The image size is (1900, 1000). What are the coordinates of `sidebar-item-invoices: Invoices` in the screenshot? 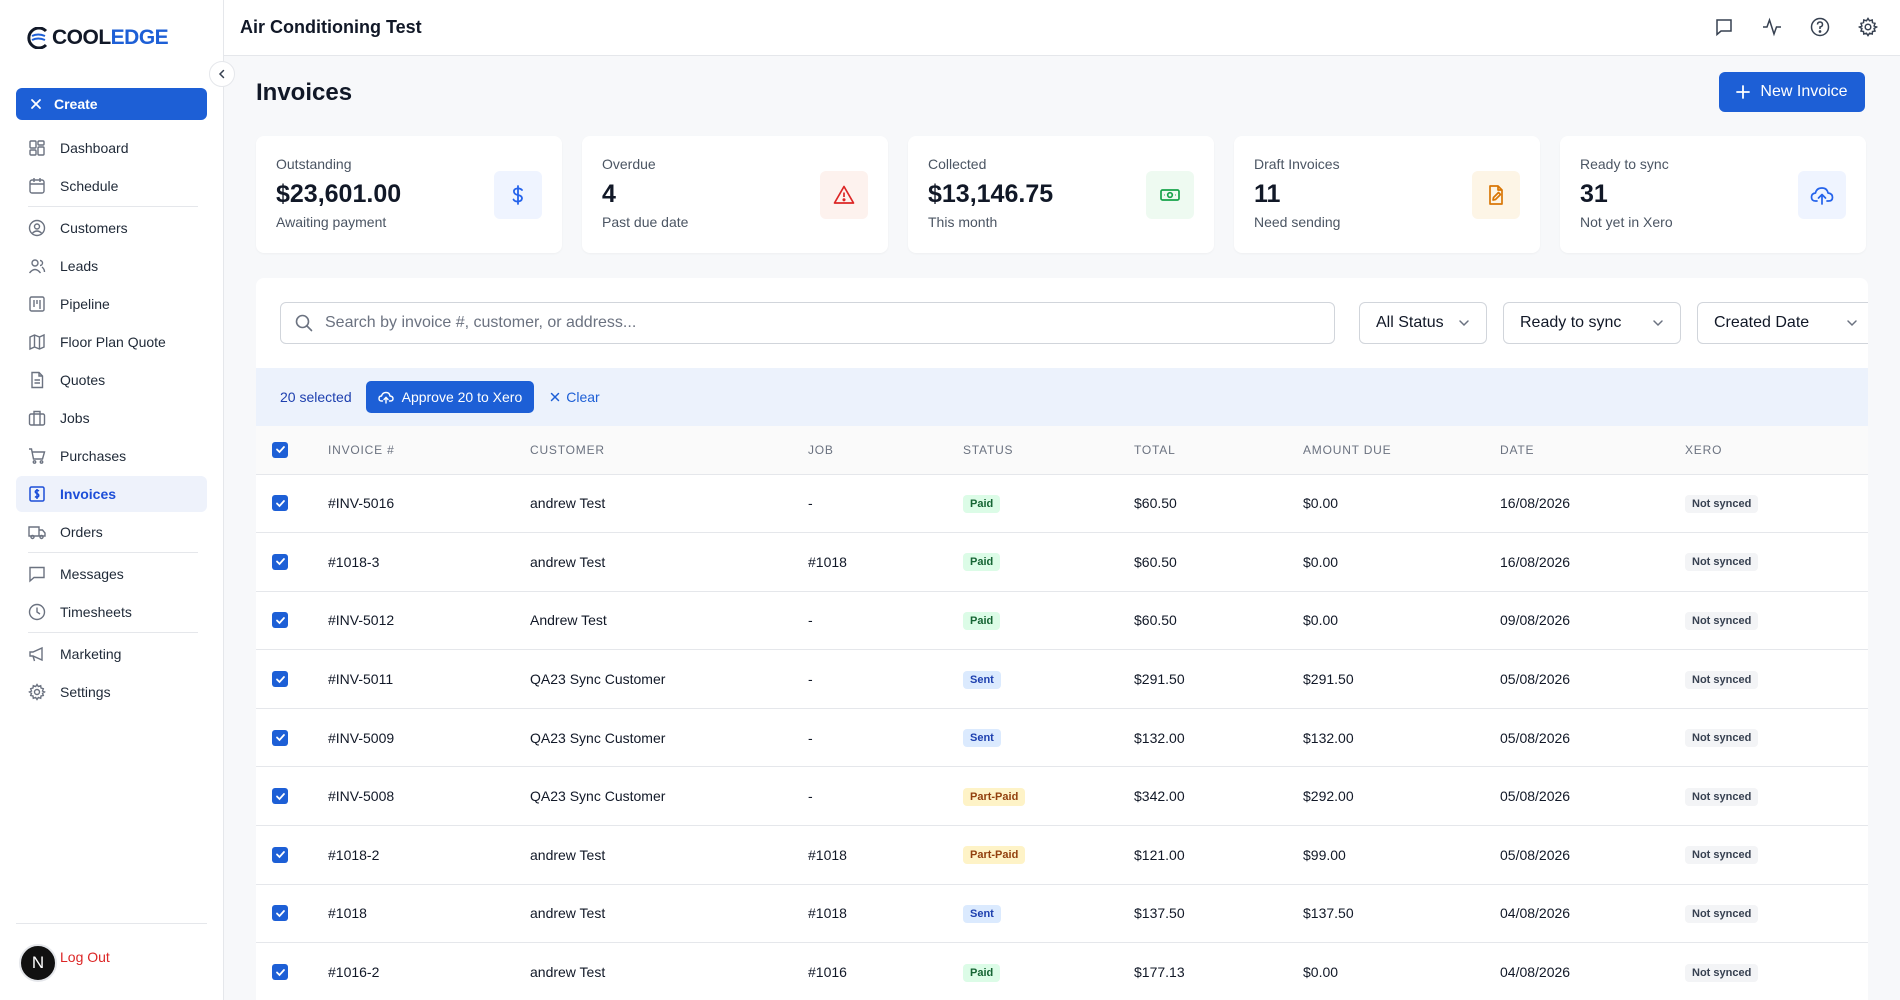 It's located at (111, 494).